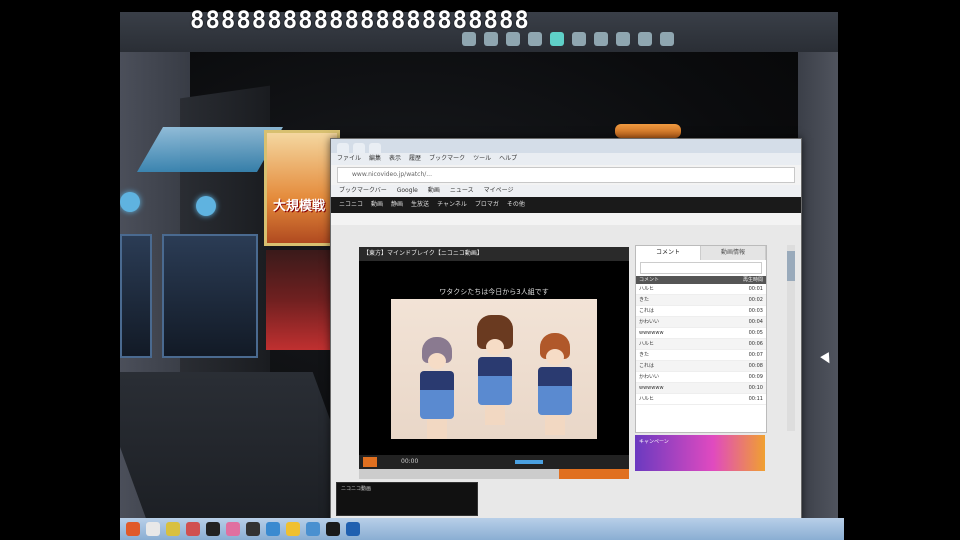 The image size is (960, 540). I want to click on bookmark-item: ブックマークバー, so click(363, 191).